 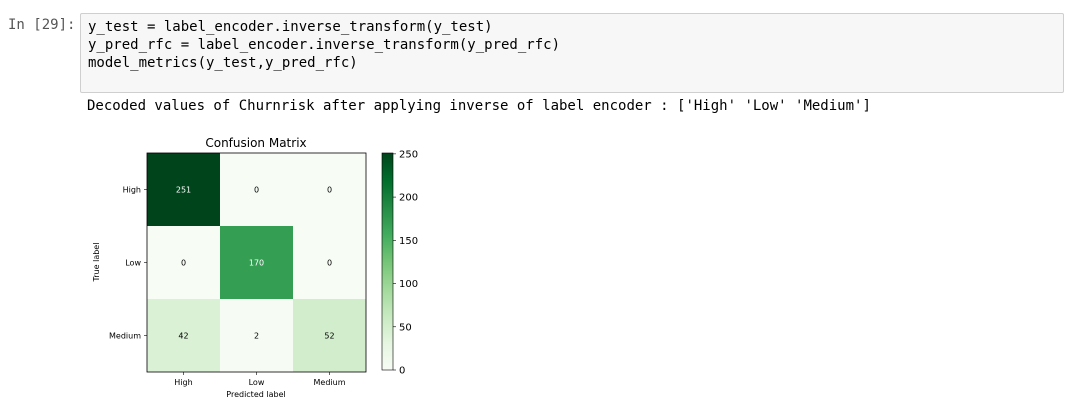 I want to click on colorbar-tick-label: 200, so click(x=408, y=198).